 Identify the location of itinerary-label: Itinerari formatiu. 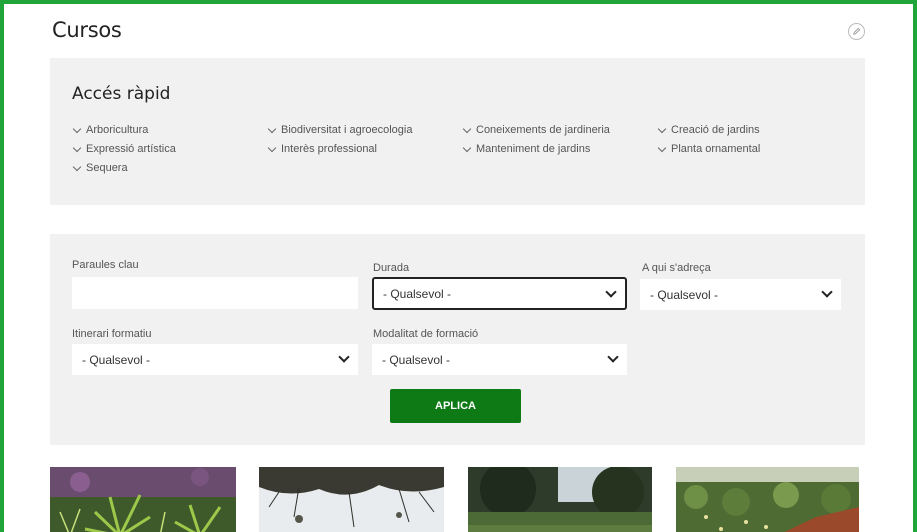
(112, 334).